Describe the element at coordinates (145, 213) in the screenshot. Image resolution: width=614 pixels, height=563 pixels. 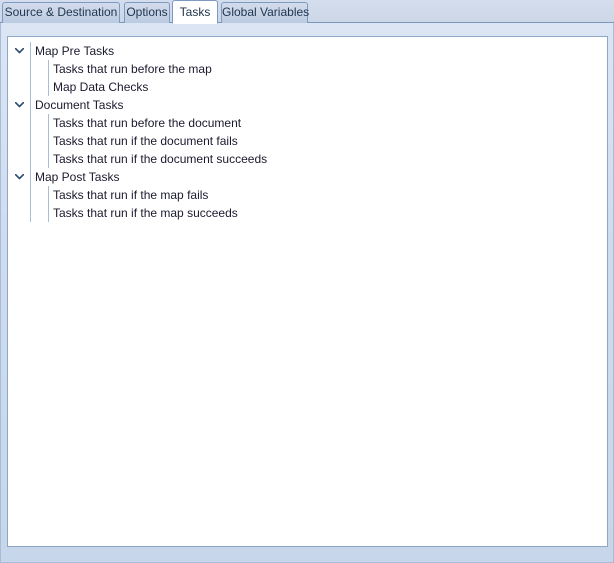
I see `tree-item-label: Tasks that run if the map succeeds` at that location.